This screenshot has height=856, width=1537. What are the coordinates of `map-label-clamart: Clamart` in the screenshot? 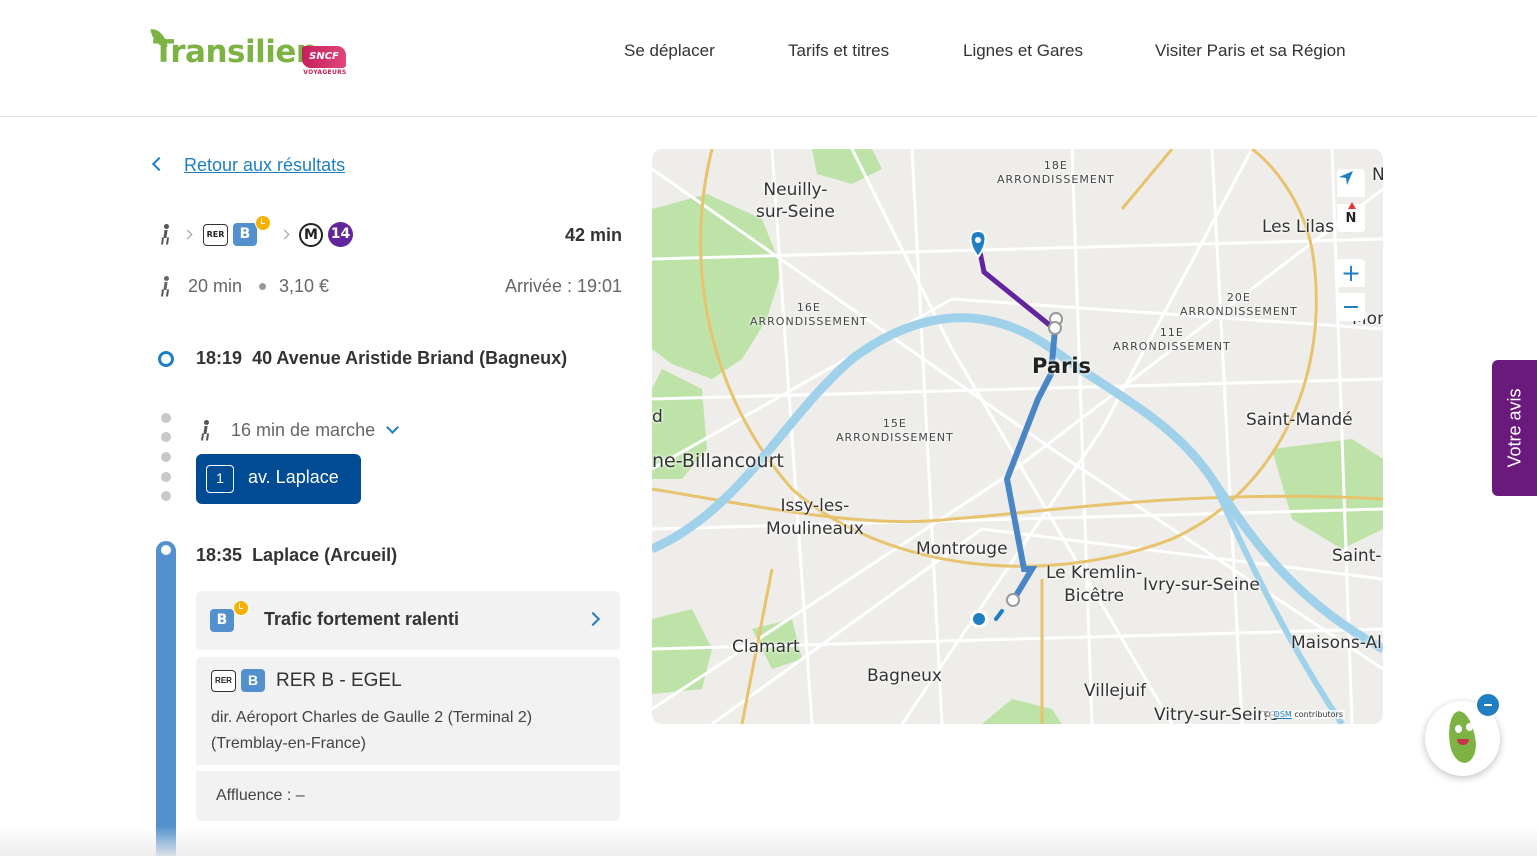 It's located at (766, 647).